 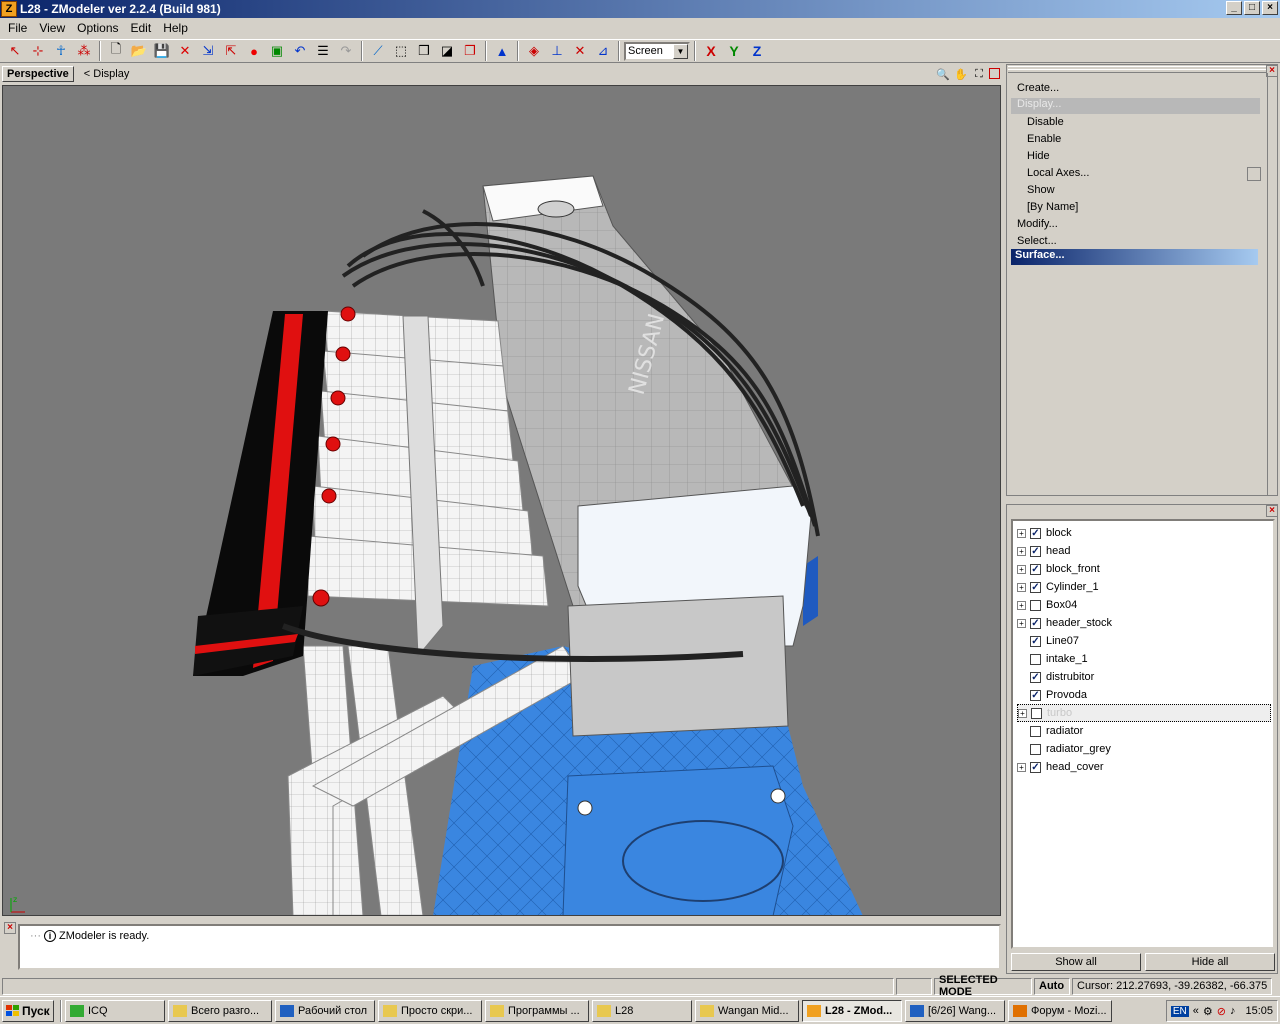 I want to click on texture-icon: ▣, so click(x=277, y=51).